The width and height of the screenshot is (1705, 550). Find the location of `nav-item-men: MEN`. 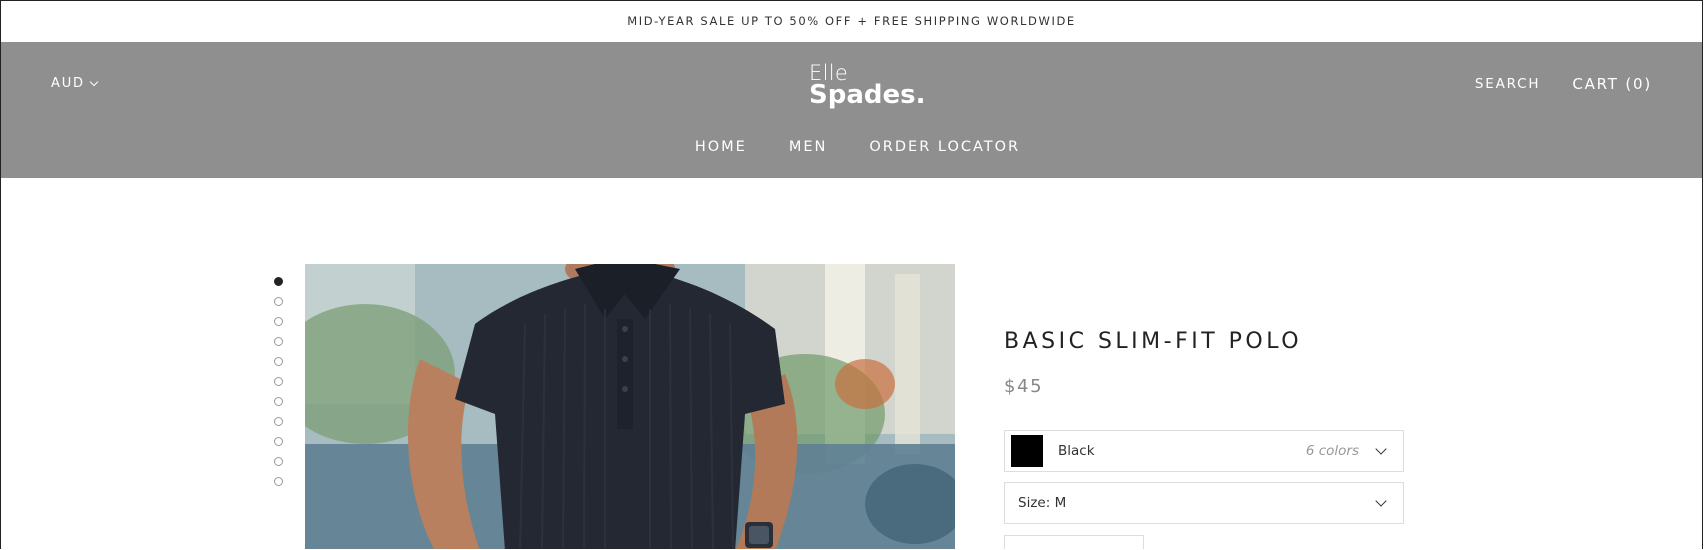

nav-item-men: MEN is located at coordinates (808, 147).